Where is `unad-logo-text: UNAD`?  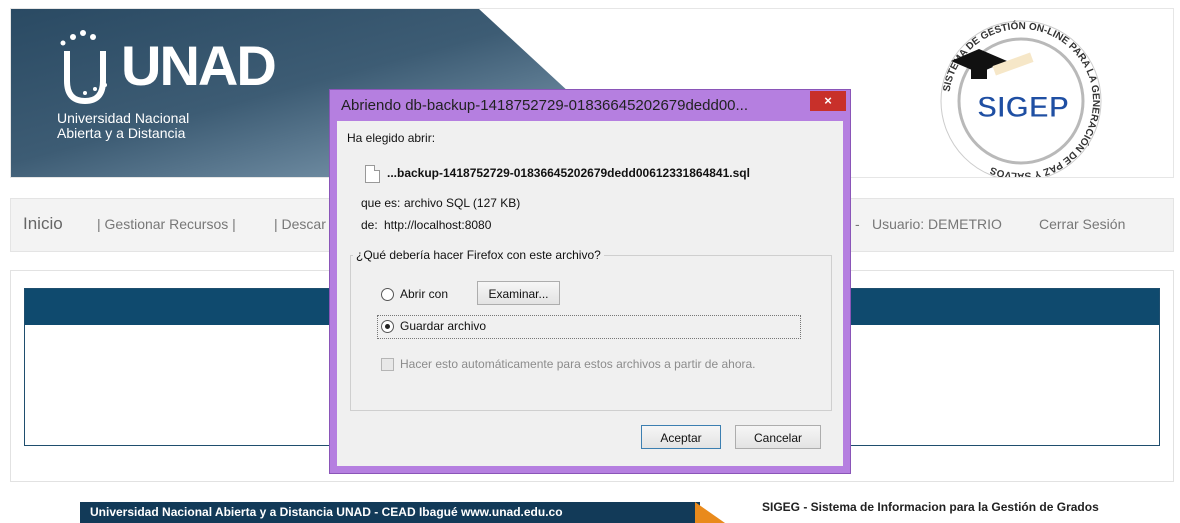 unad-logo-text: UNAD is located at coordinates (199, 65).